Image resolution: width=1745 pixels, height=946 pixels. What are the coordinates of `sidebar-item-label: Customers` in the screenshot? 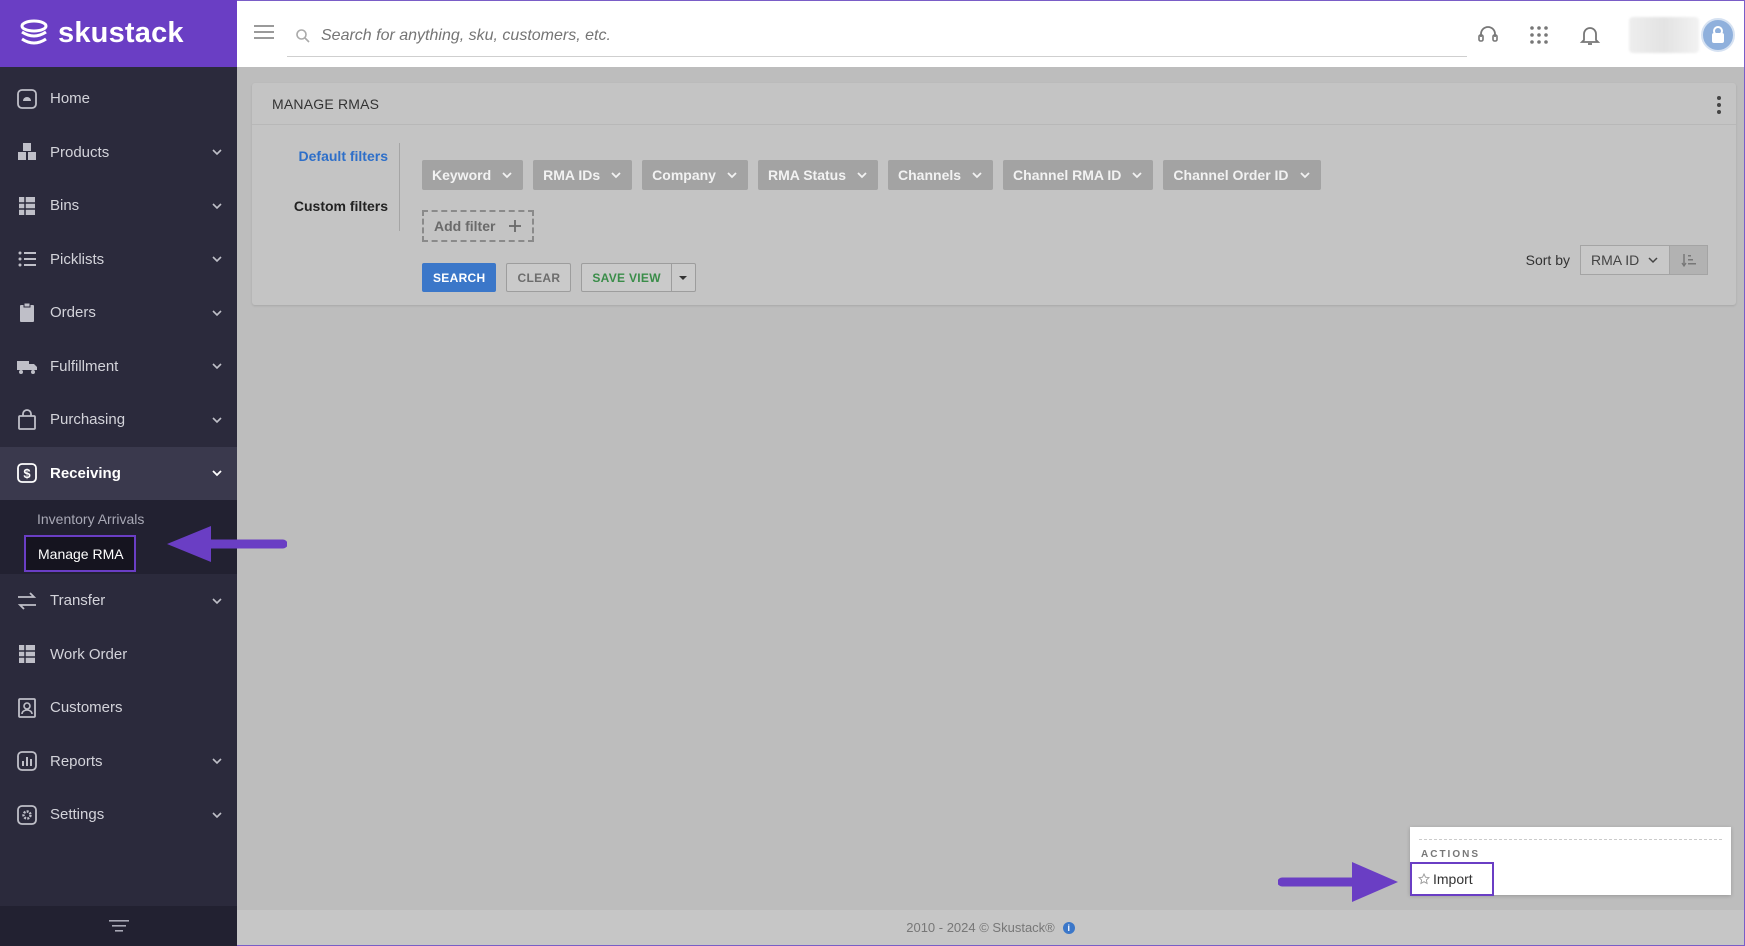 It's located at (86, 708).